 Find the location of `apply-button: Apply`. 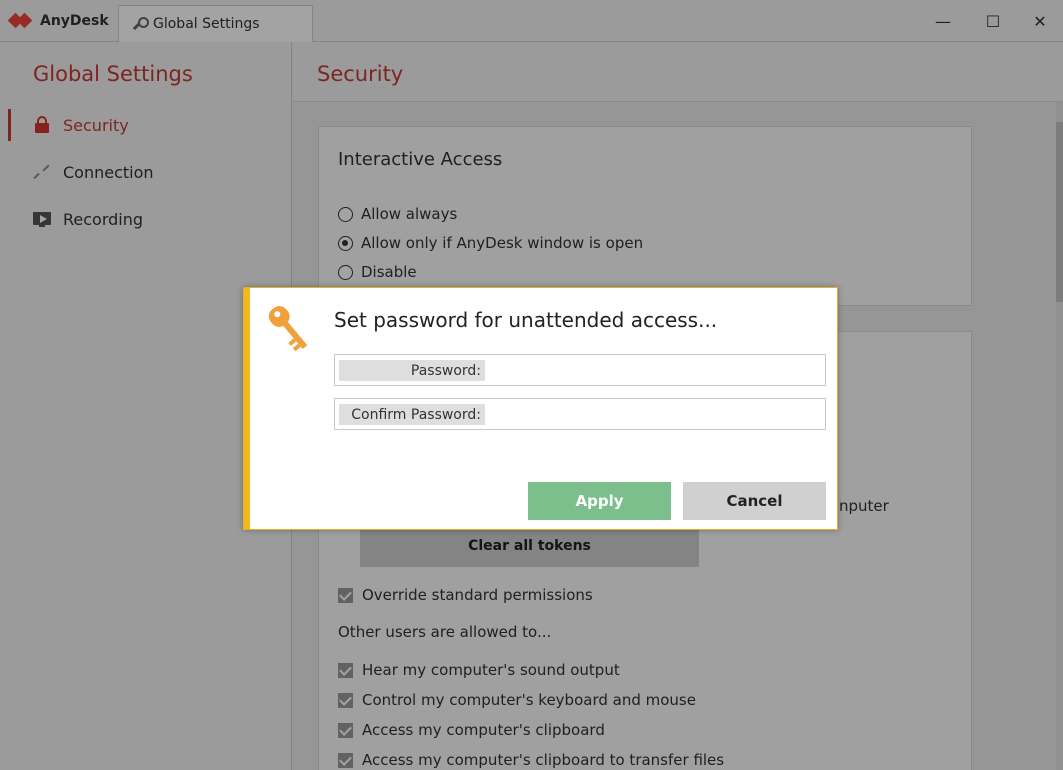

apply-button: Apply is located at coordinates (599, 501).